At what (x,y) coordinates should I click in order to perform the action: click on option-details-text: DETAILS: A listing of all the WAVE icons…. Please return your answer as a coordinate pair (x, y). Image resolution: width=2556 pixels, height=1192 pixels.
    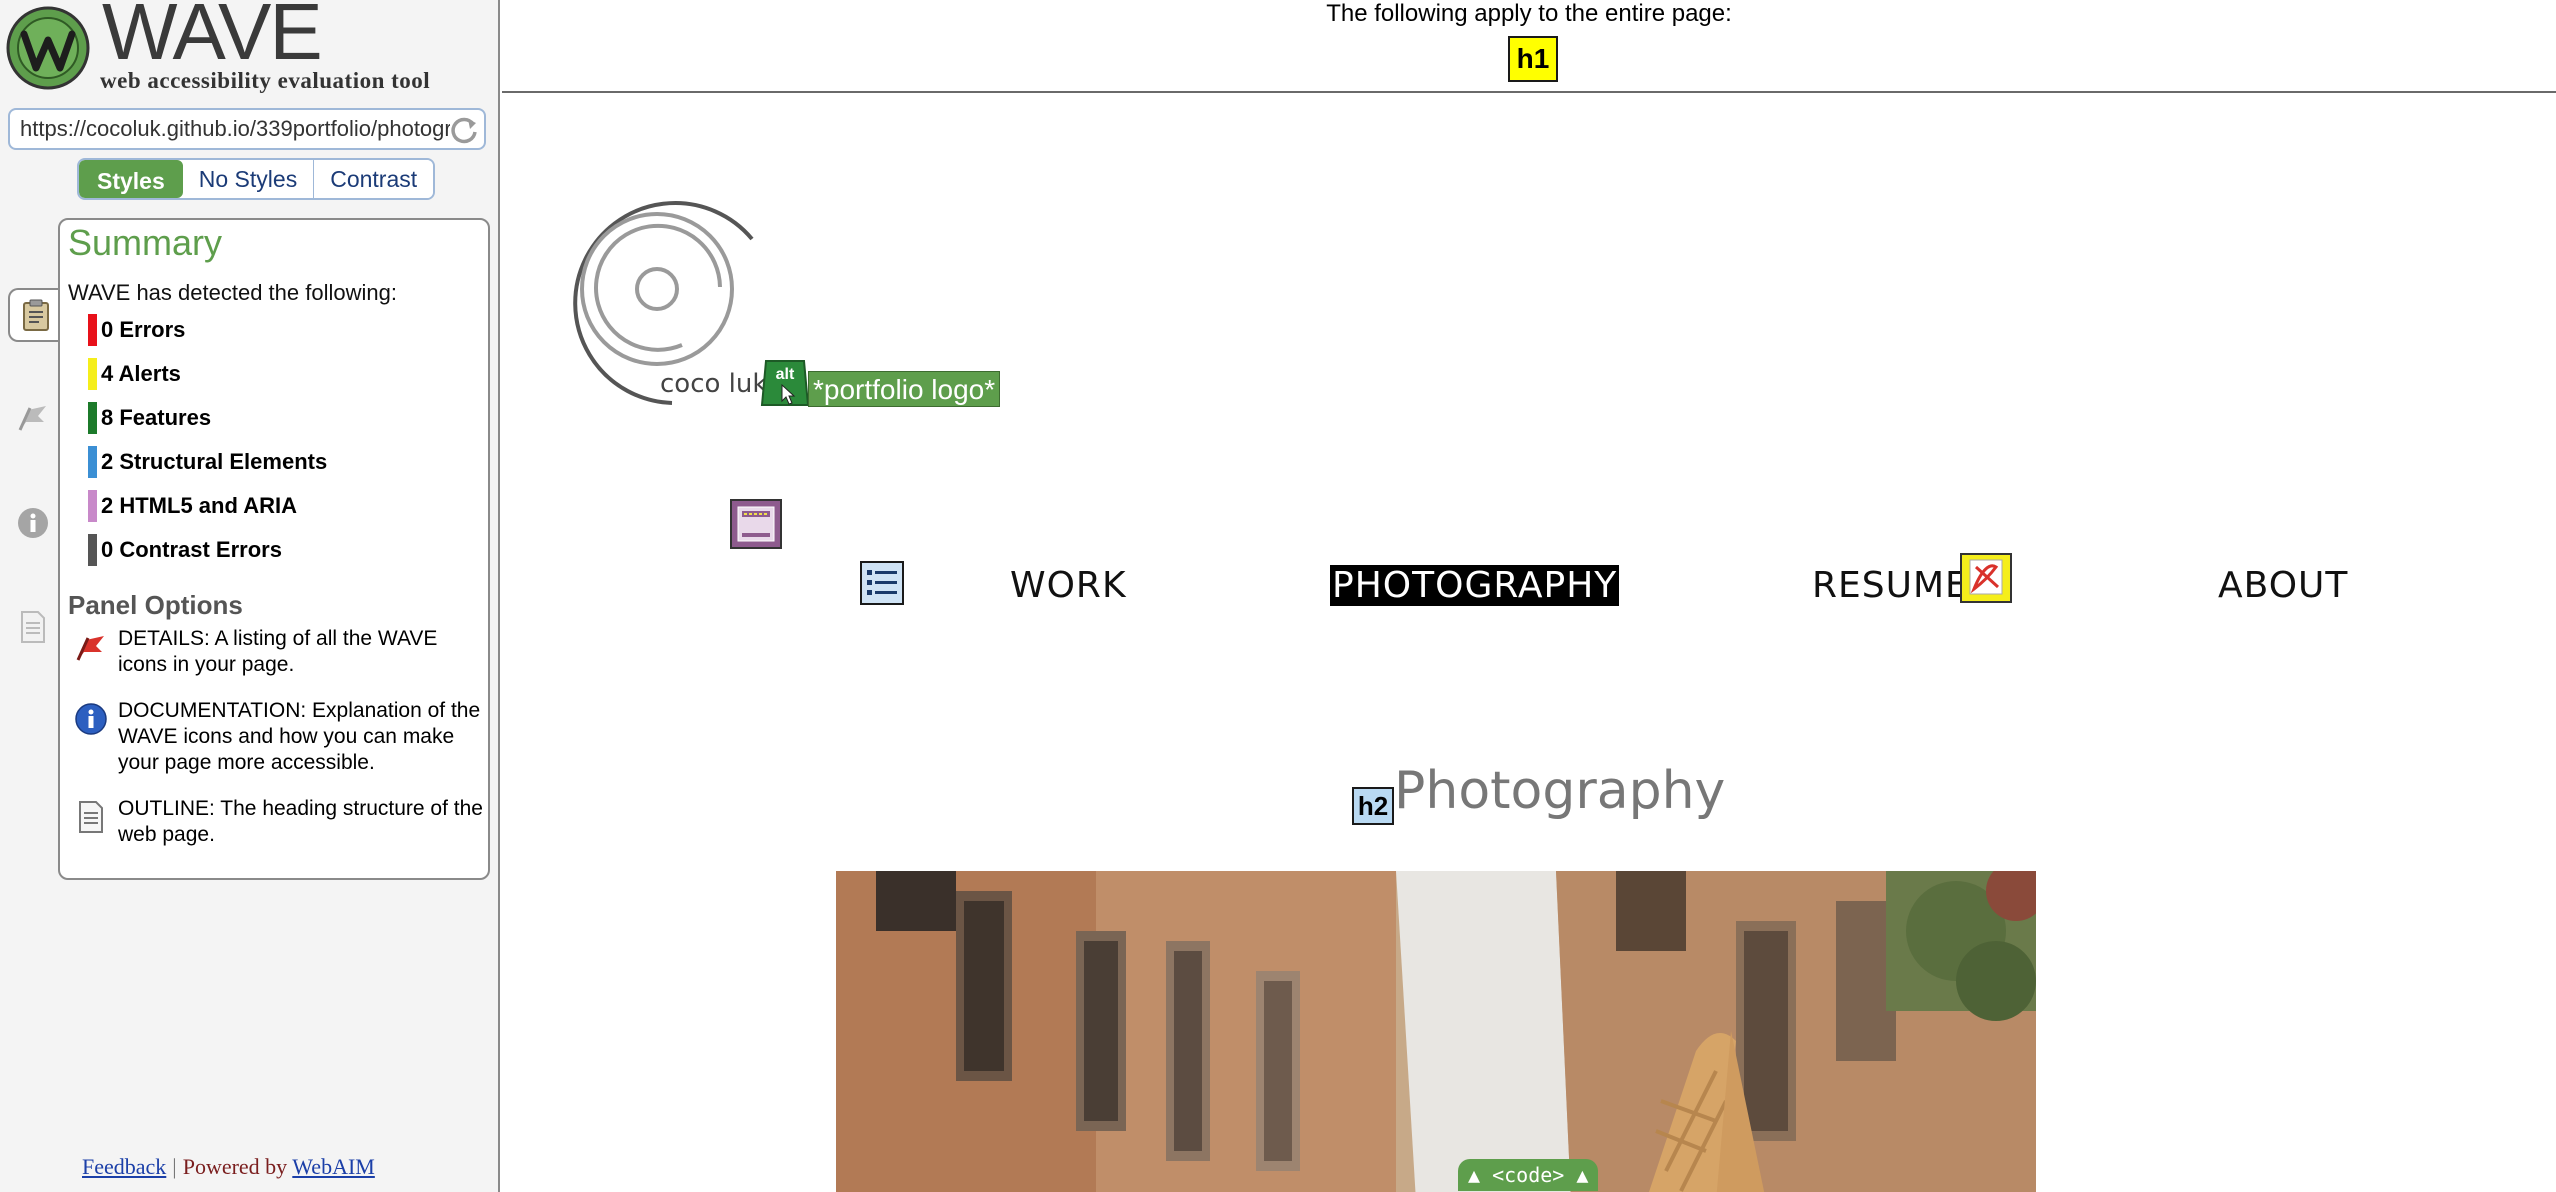
    Looking at the image, I should click on (278, 651).